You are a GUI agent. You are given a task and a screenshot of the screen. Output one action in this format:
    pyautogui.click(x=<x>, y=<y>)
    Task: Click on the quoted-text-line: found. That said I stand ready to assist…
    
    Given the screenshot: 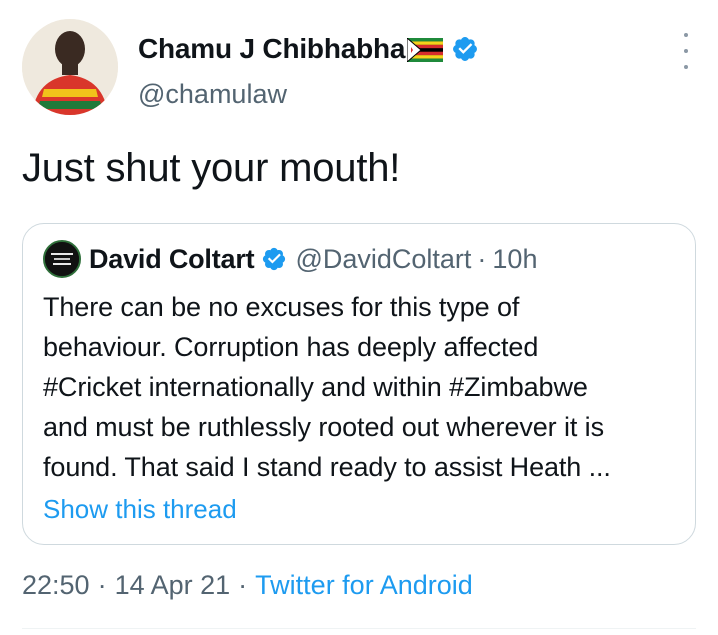 What is the action you would take?
    pyautogui.click(x=327, y=467)
    